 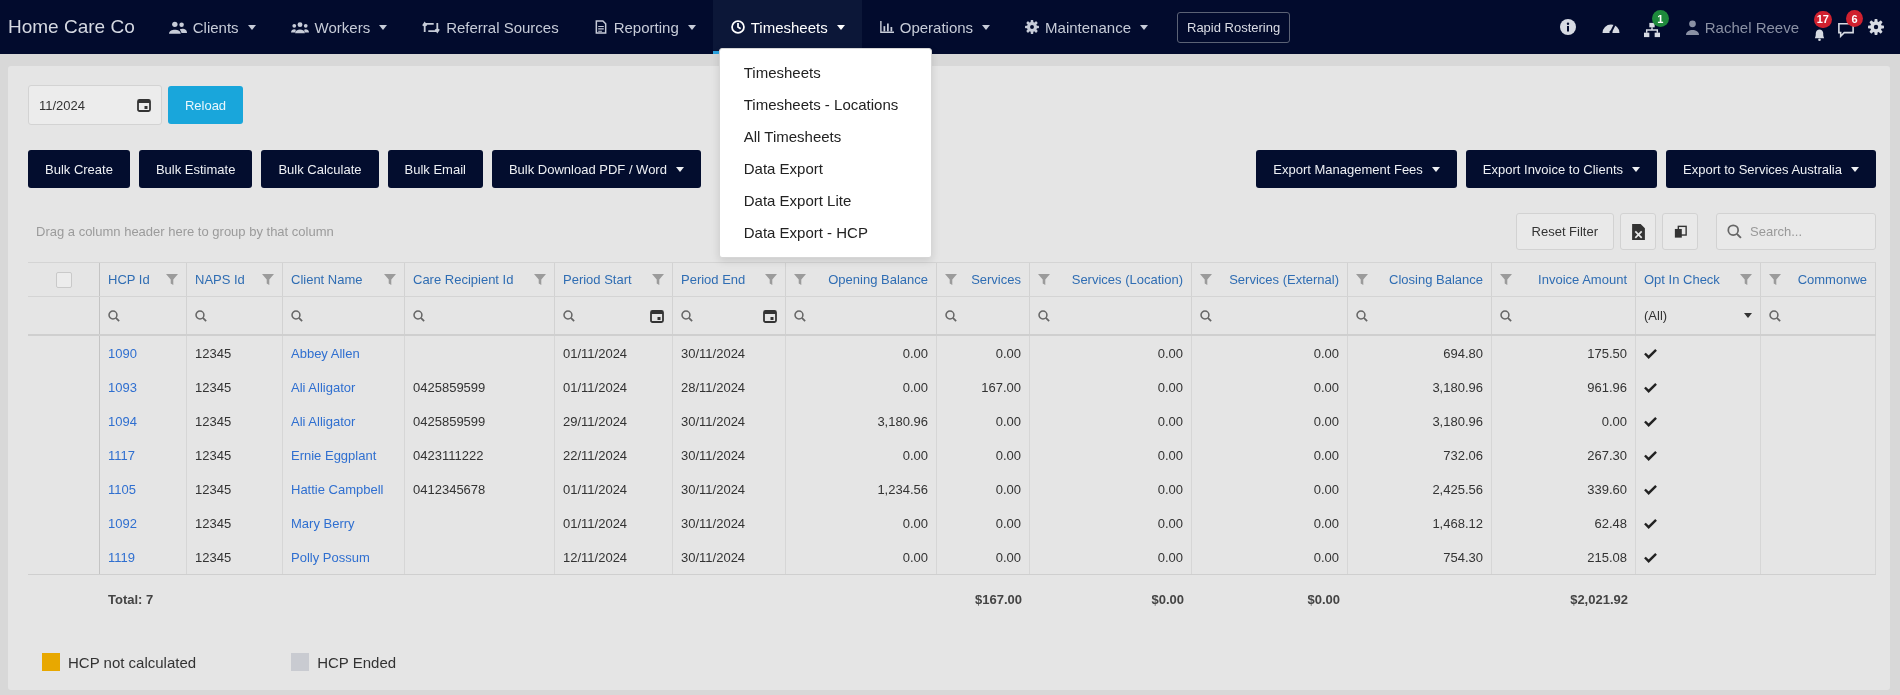 I want to click on column-header: Services (Location), so click(x=1111, y=279).